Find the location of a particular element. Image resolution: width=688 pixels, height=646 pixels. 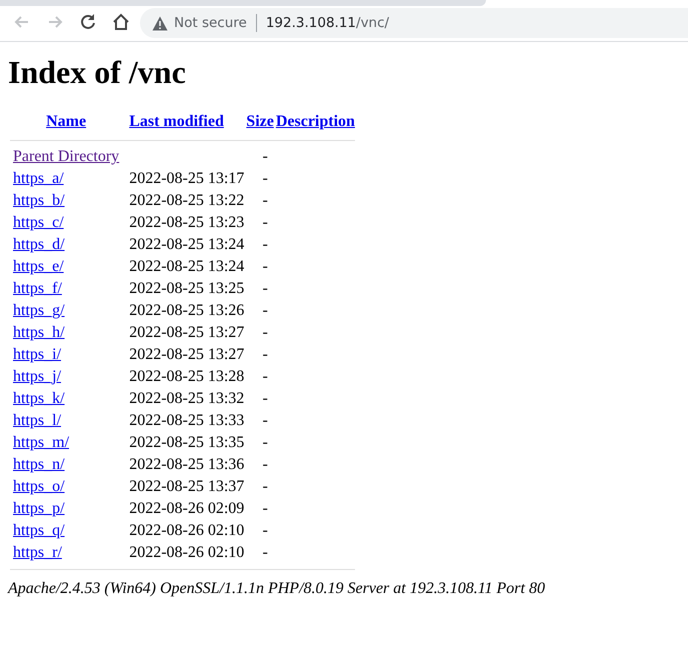

modified-date: 2022-08-25 13:37 is located at coordinates (186, 486).